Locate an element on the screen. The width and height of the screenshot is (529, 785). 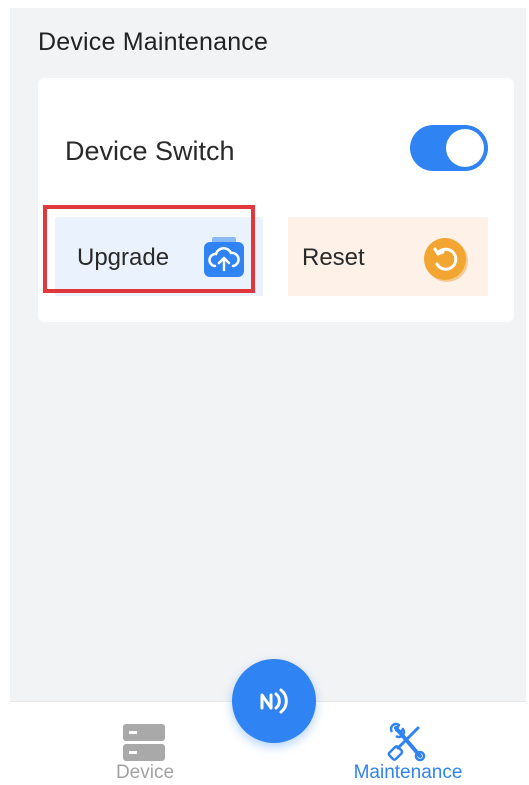
server-icon is located at coordinates (144, 742).